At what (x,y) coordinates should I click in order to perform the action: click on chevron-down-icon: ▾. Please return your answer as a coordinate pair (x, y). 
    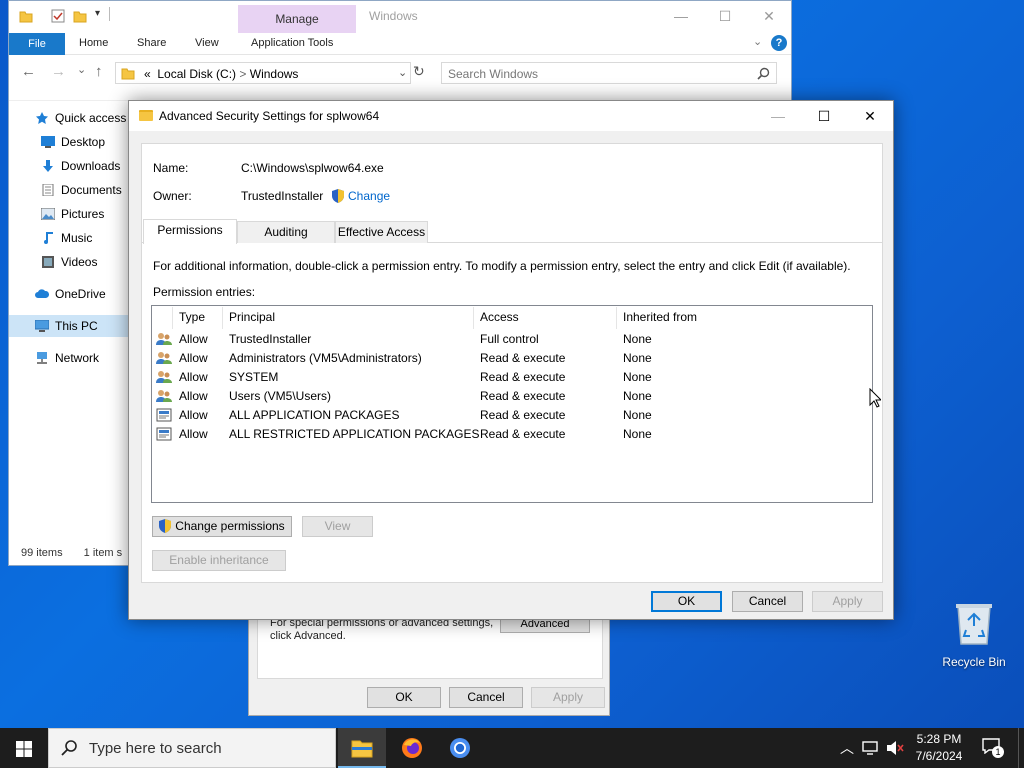
    Looking at the image, I should click on (97, 13).